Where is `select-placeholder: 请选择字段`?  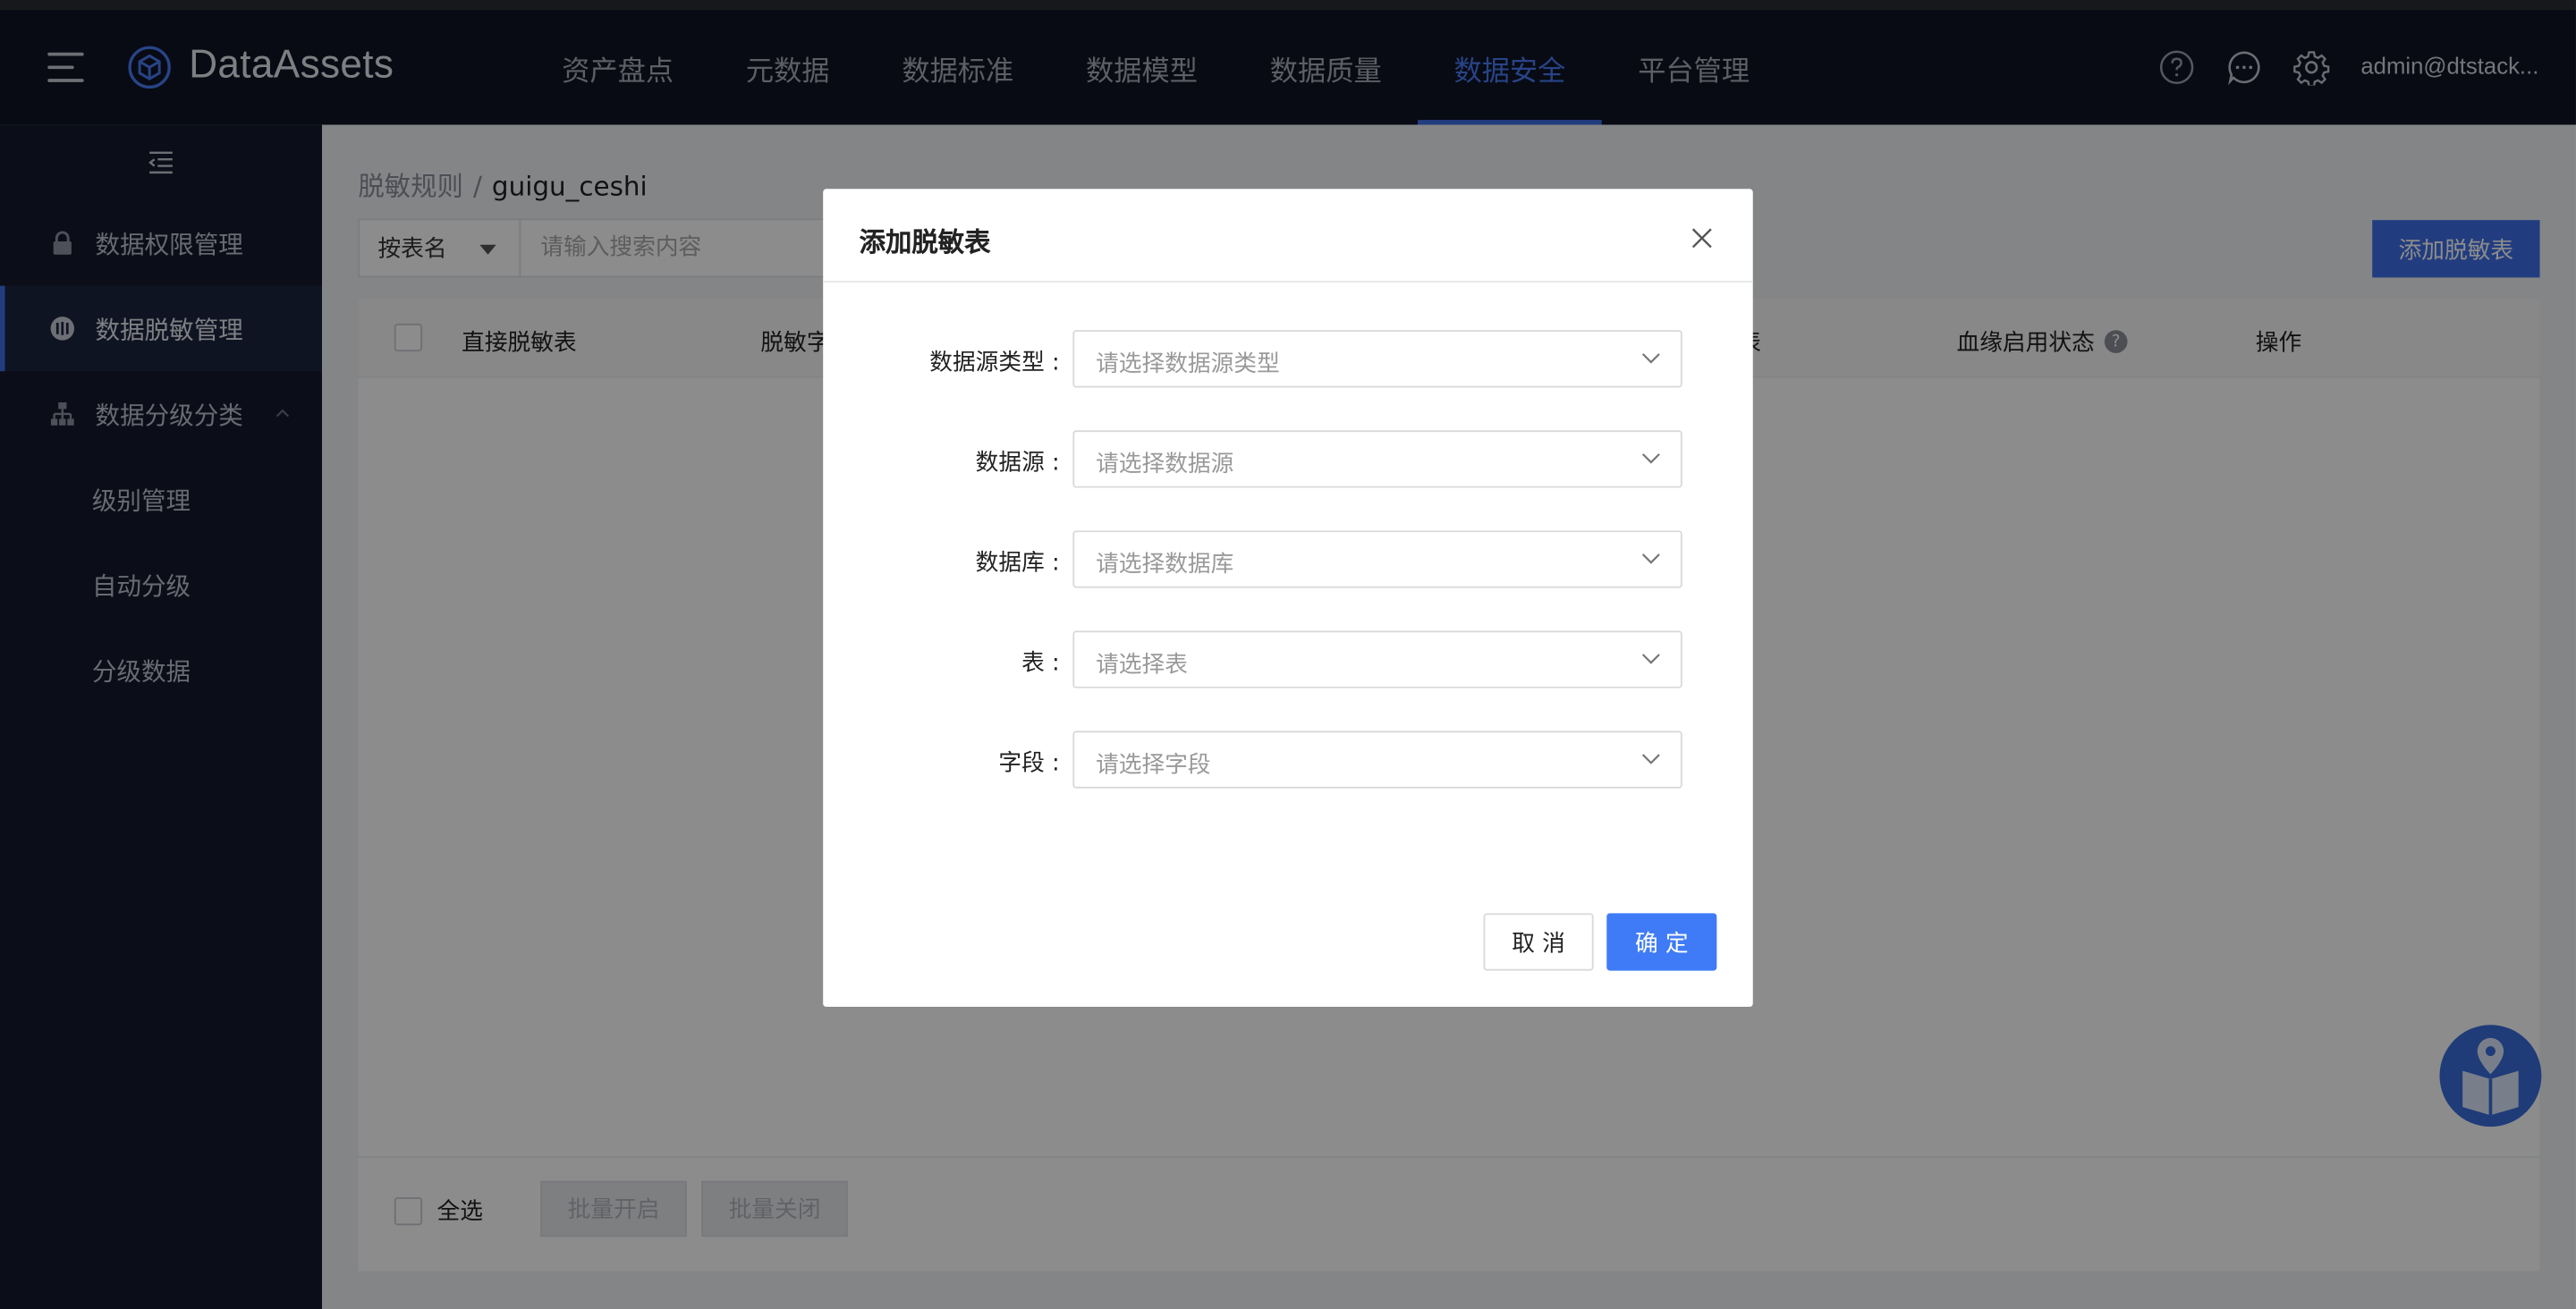
select-placeholder: 请选择字段 is located at coordinates (1153, 765).